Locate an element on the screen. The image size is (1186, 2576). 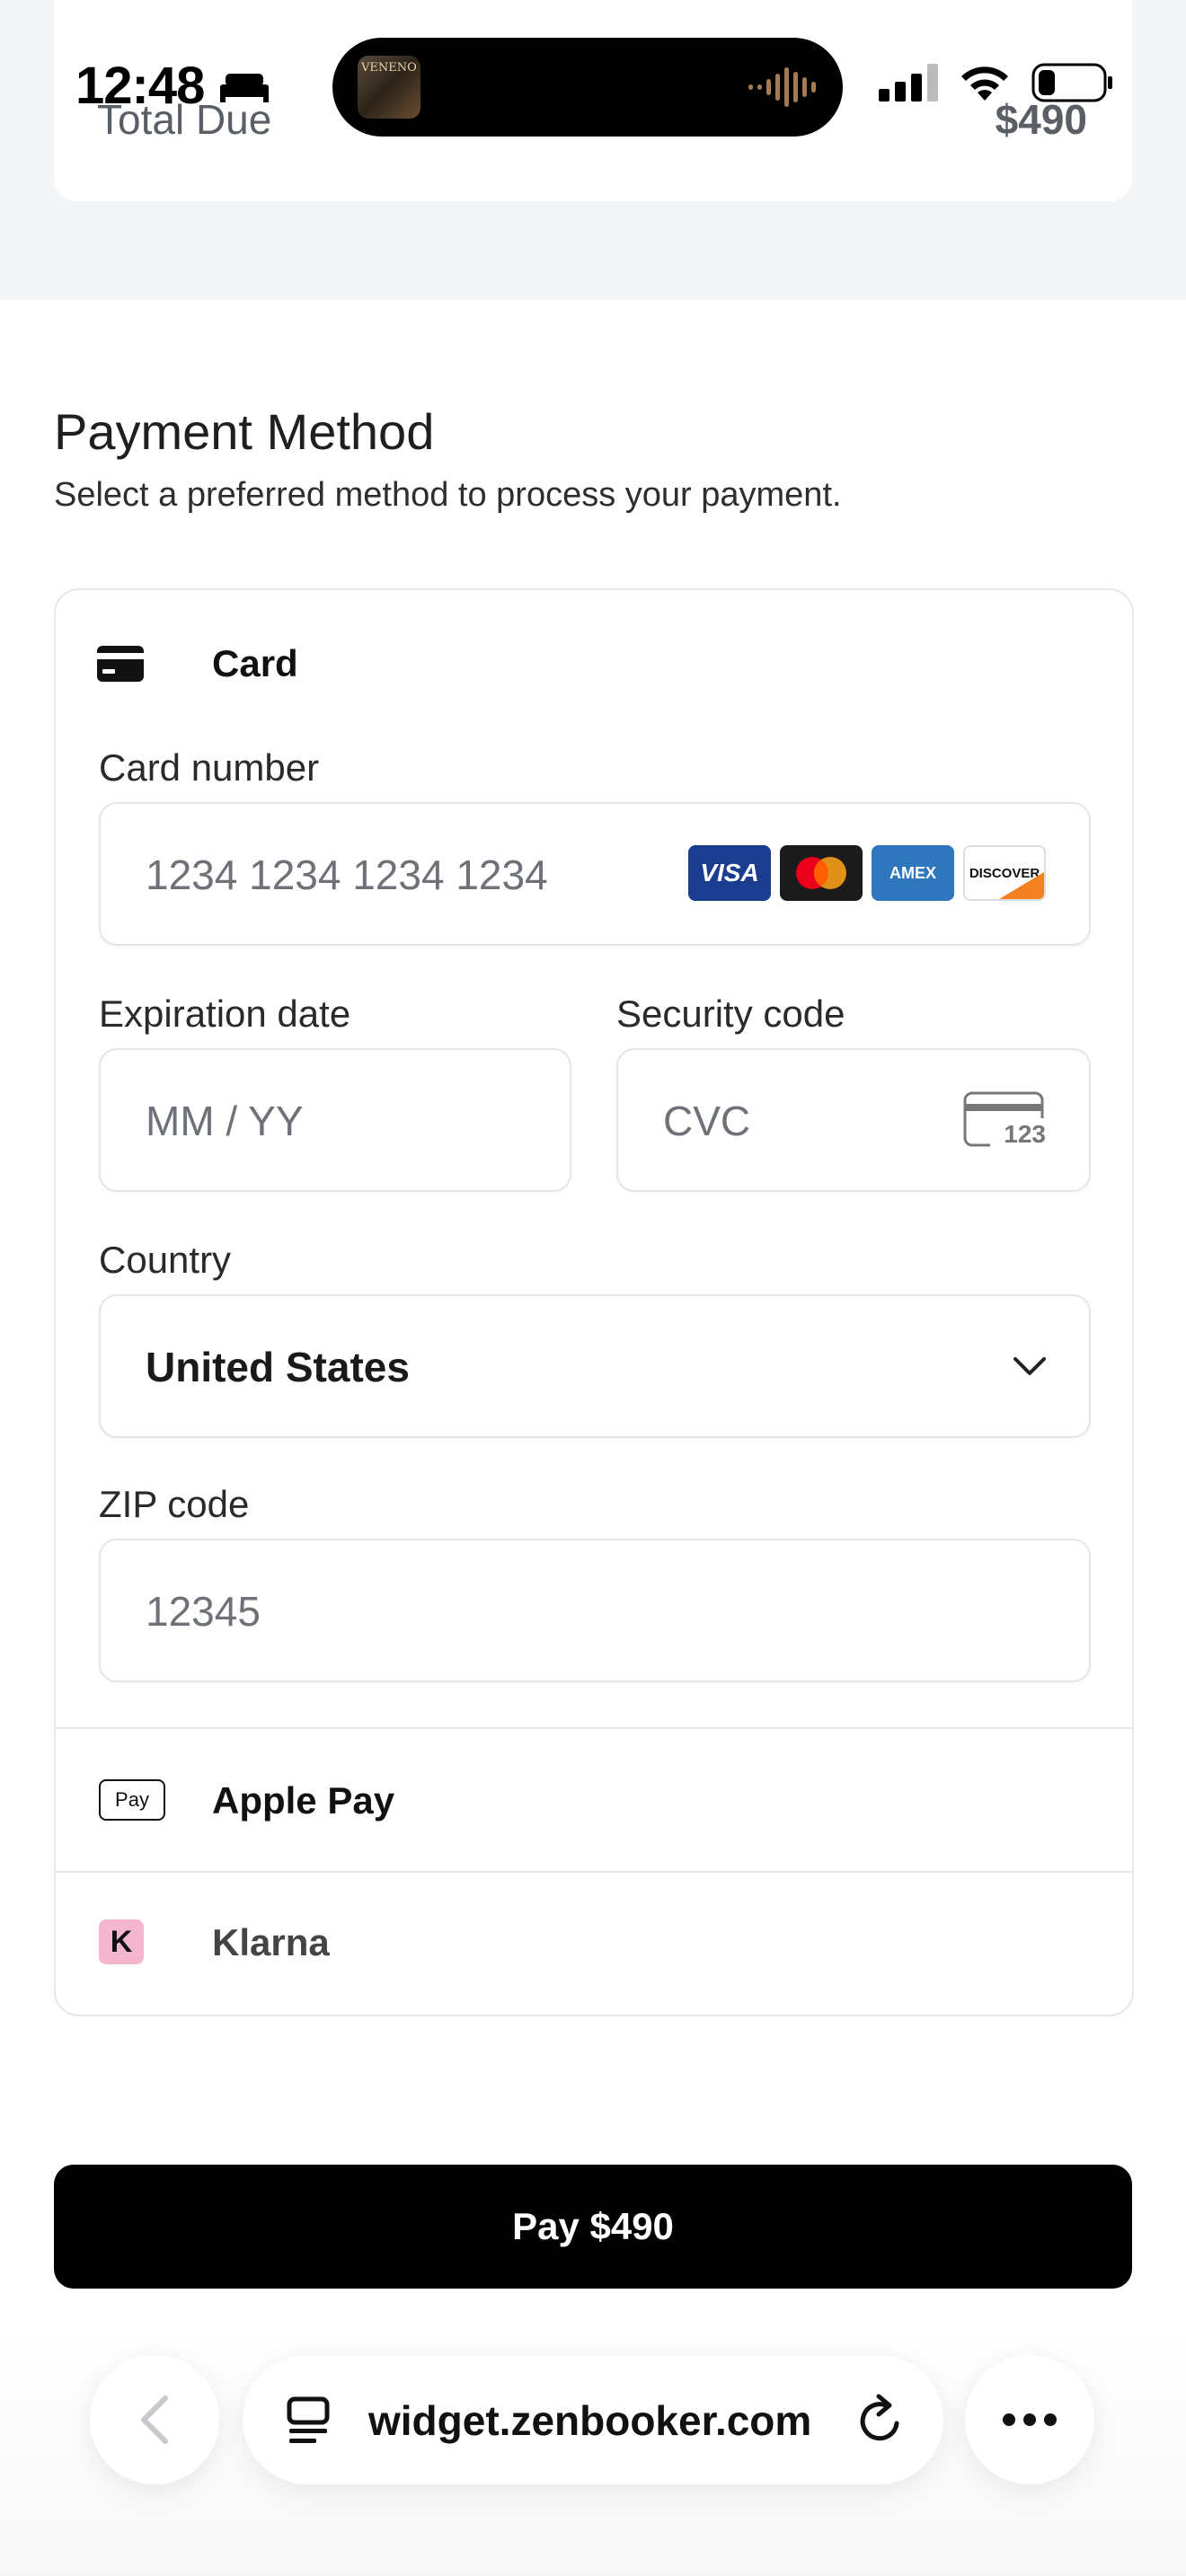
reload-icon is located at coordinates (880, 2420).